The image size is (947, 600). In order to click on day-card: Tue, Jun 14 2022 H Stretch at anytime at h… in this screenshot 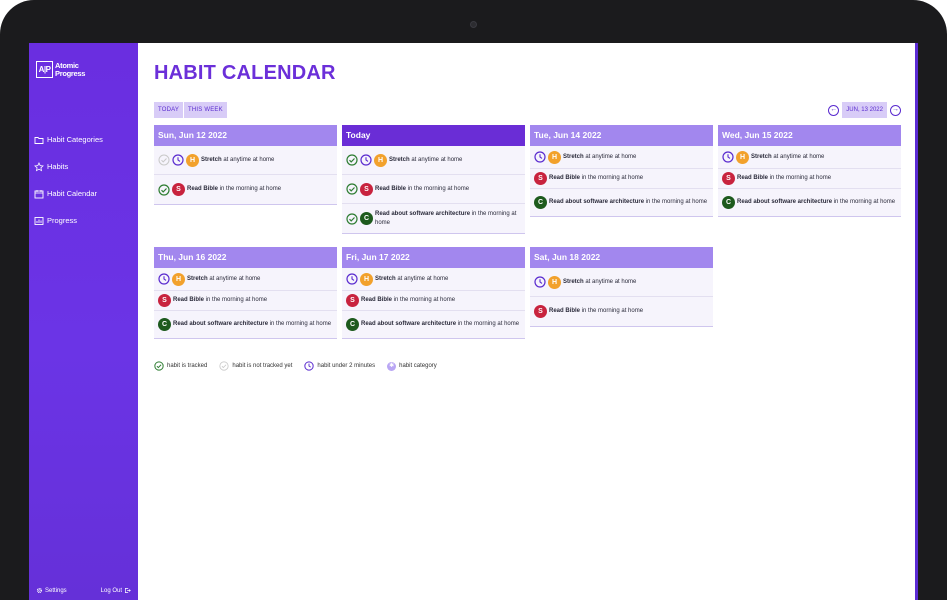, I will do `click(621, 170)`.